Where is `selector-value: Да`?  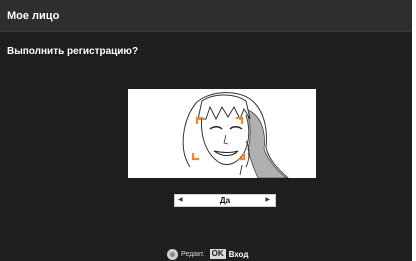 selector-value: Да is located at coordinates (225, 200).